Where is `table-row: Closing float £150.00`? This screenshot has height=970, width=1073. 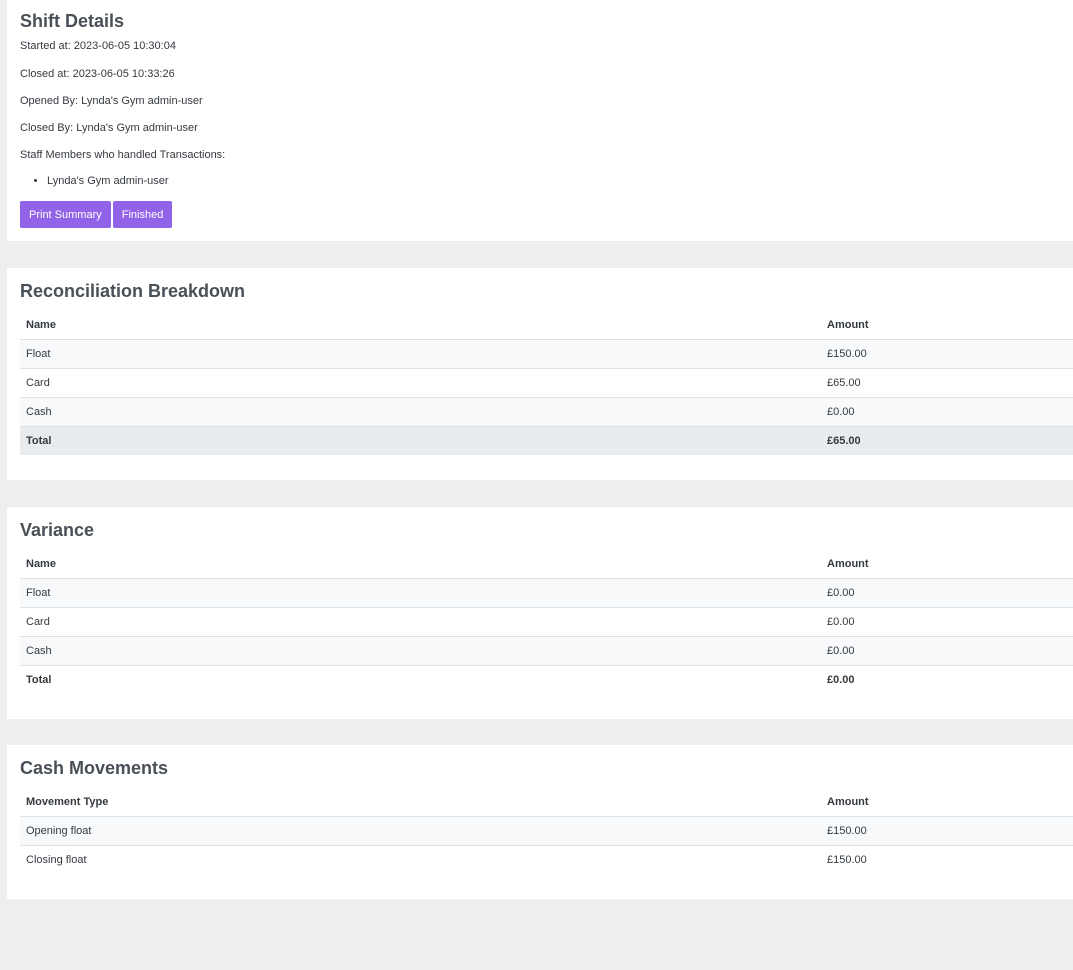 table-row: Closing float £150.00 is located at coordinates (546, 860).